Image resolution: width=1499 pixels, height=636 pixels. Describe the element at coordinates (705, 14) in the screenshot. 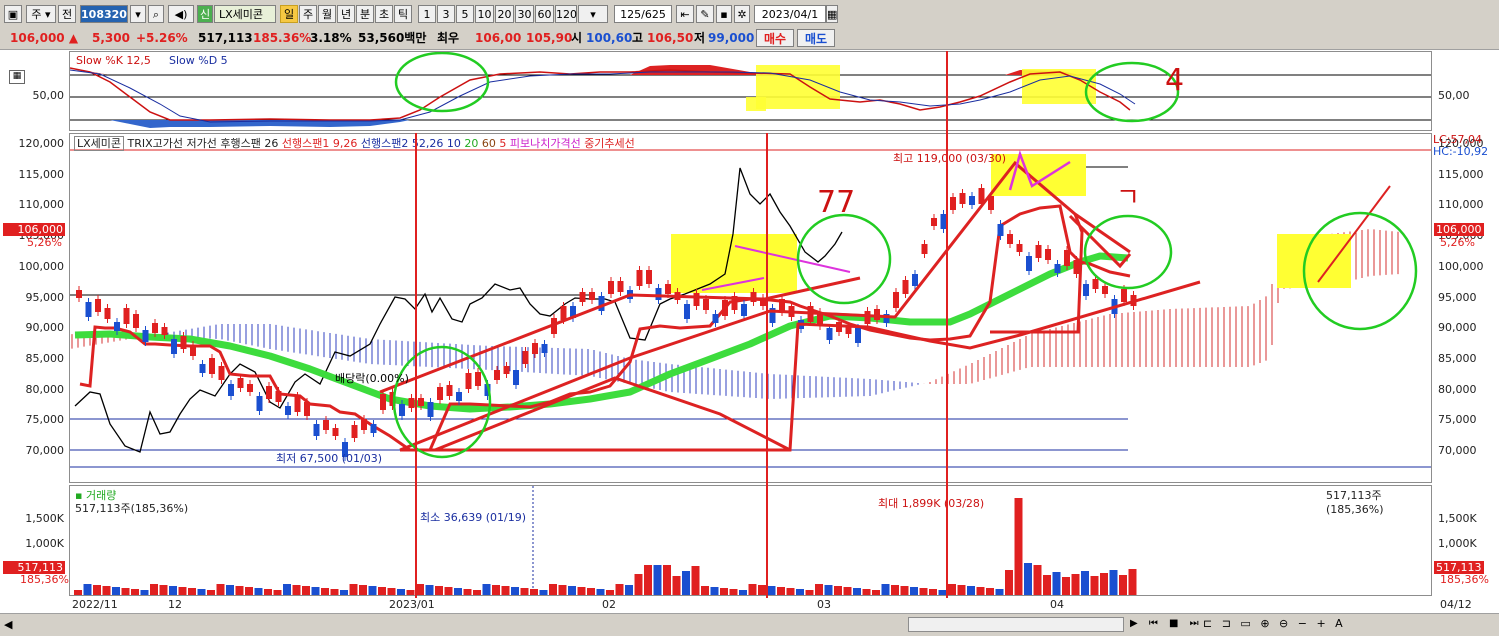

I see `draw-tool-icon: ✎` at that location.